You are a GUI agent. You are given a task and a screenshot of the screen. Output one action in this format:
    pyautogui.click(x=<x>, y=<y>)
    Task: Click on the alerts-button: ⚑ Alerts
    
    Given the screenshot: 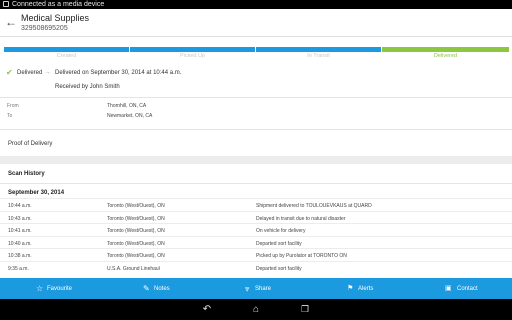 What is the action you would take?
    pyautogui.click(x=362, y=288)
    